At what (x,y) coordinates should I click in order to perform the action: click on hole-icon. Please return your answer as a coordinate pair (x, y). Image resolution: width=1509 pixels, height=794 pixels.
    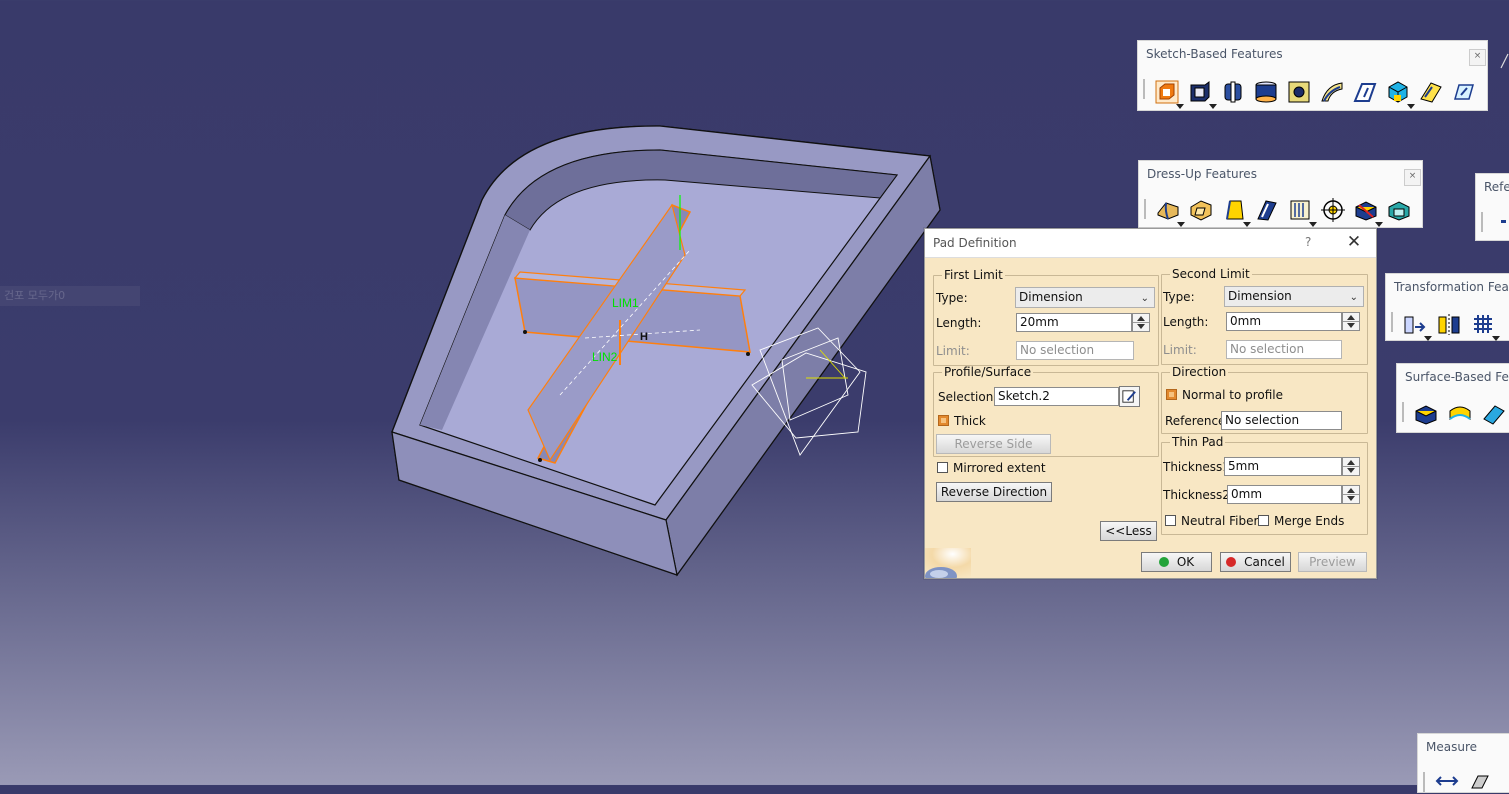
    Looking at the image, I should click on (1299, 92).